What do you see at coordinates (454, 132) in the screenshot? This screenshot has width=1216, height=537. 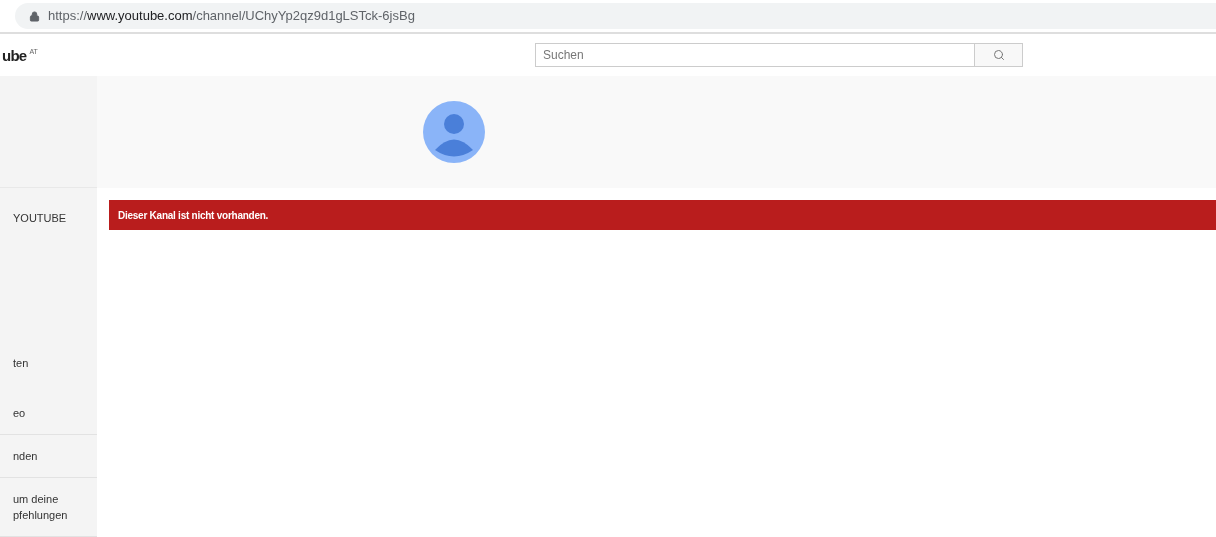 I see `avatar-icon` at bounding box center [454, 132].